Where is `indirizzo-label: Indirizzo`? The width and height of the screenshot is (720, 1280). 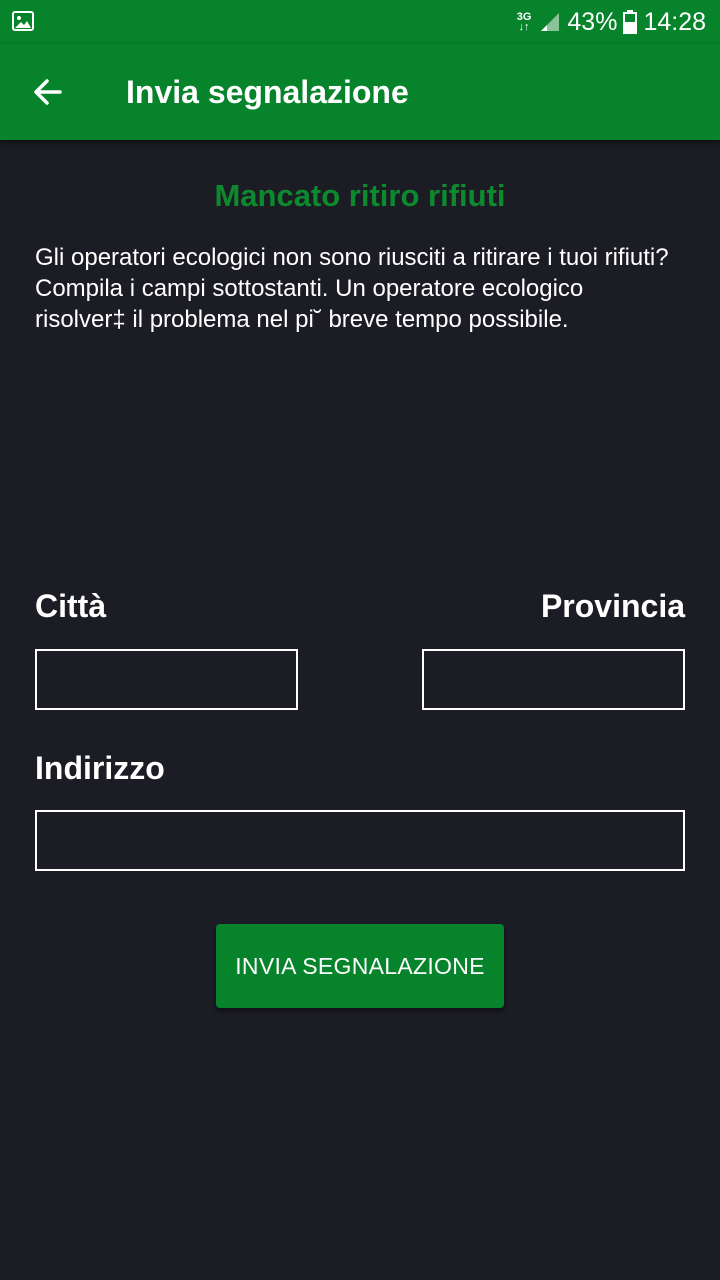
indirizzo-label: Indirizzo is located at coordinates (100, 768).